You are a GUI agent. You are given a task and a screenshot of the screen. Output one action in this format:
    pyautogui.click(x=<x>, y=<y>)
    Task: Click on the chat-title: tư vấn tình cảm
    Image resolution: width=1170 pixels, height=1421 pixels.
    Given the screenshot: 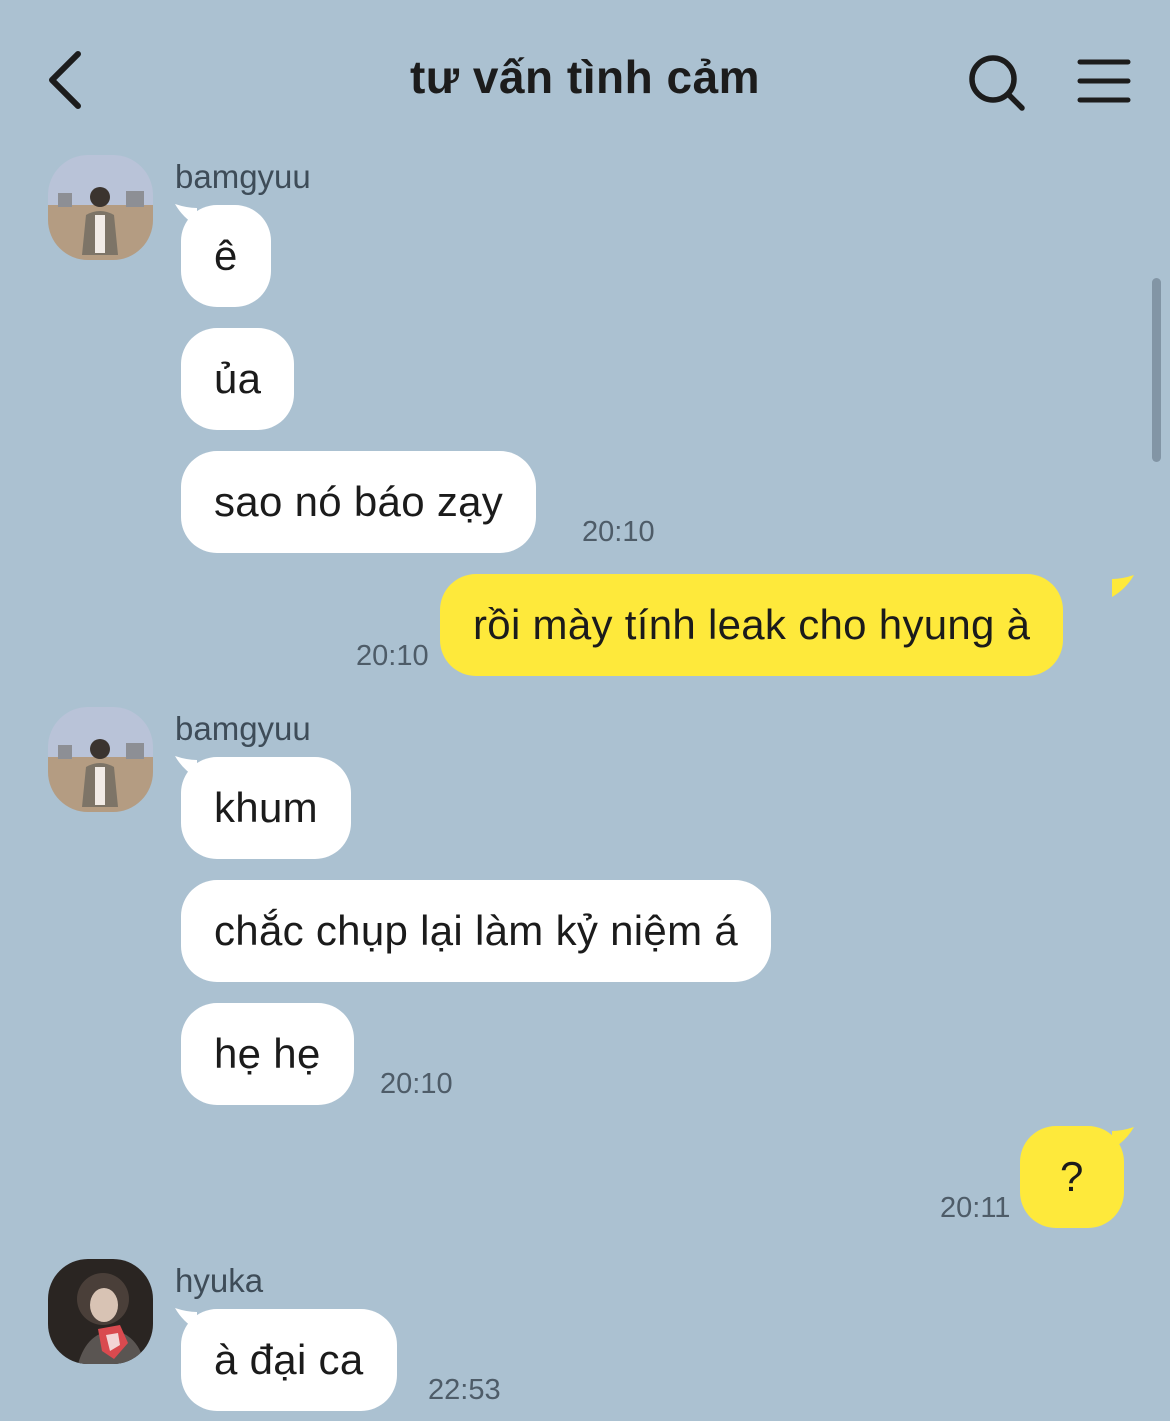 What is the action you would take?
    pyautogui.click(x=585, y=77)
    